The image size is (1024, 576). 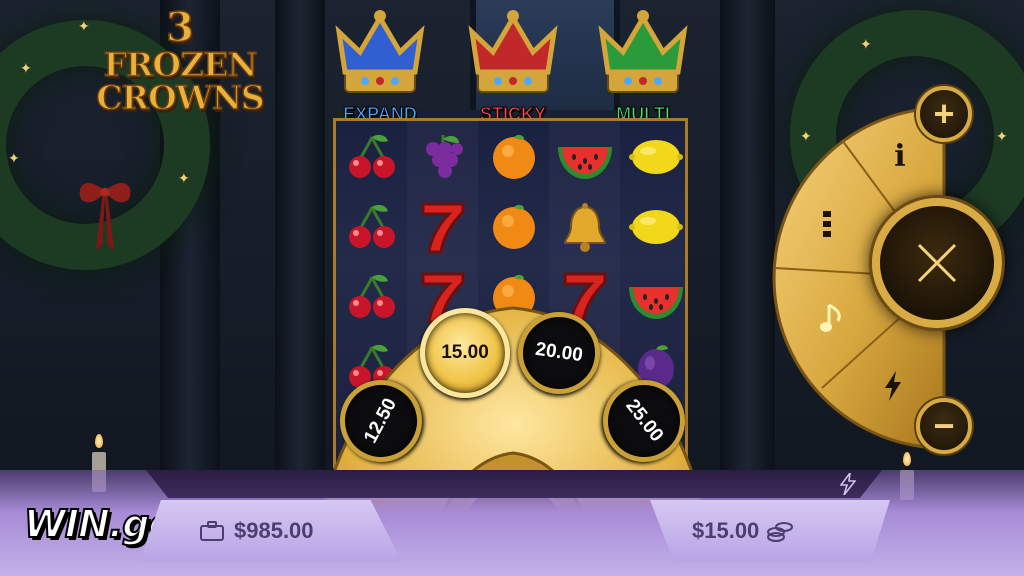 I want to click on turbo-button, so click(x=893, y=386).